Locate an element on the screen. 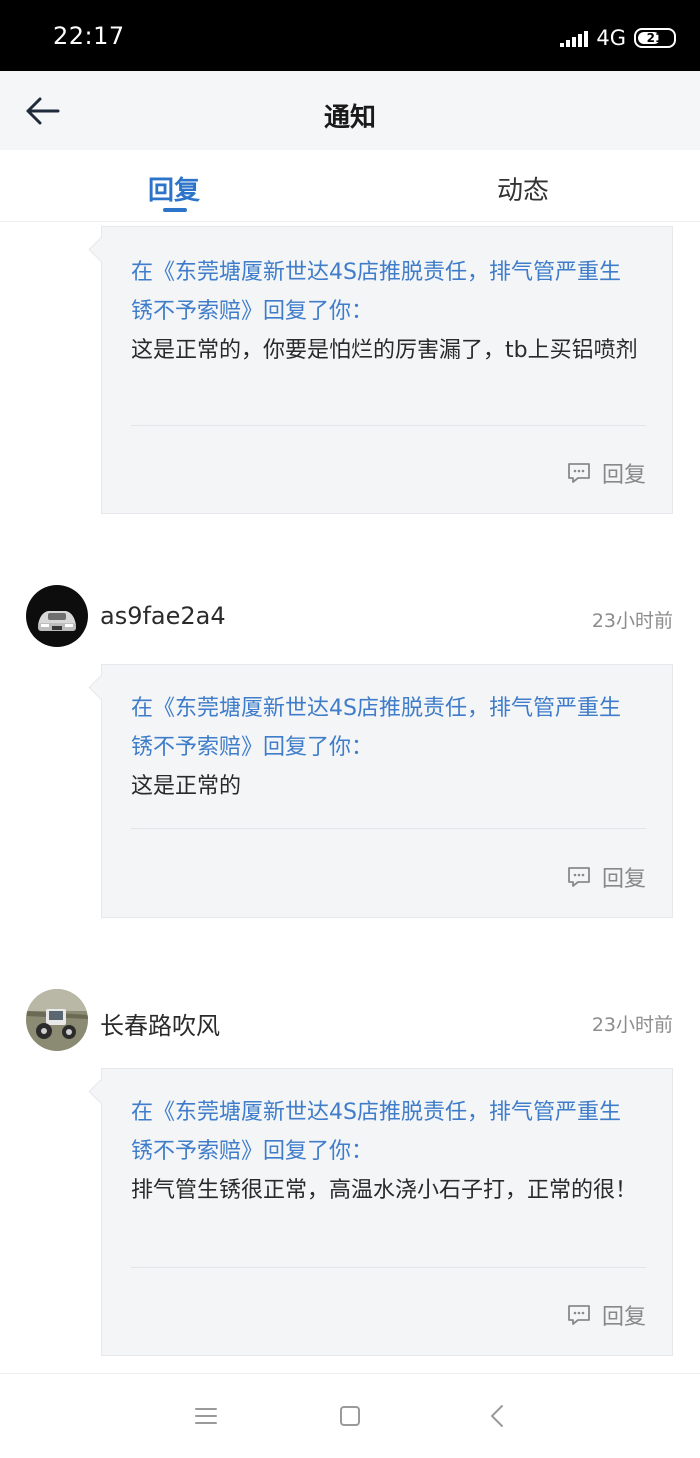 The width and height of the screenshot is (700, 1458). tab-reply: 回复 is located at coordinates (174, 188).